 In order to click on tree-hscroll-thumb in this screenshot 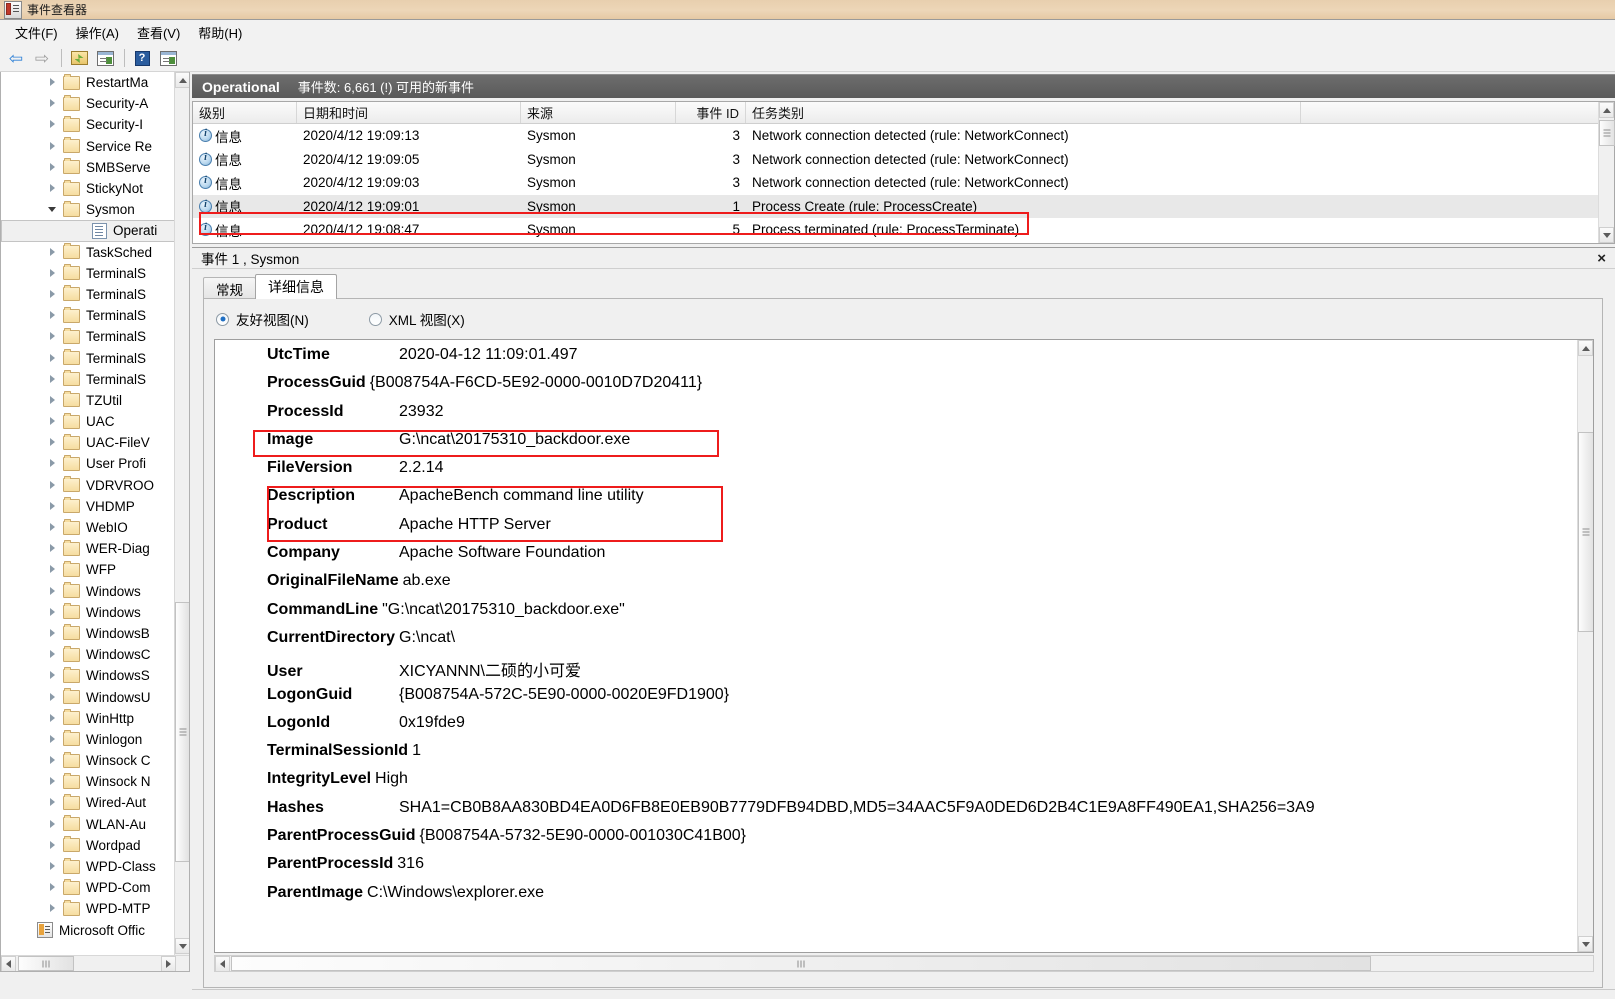, I will do `click(46, 963)`.